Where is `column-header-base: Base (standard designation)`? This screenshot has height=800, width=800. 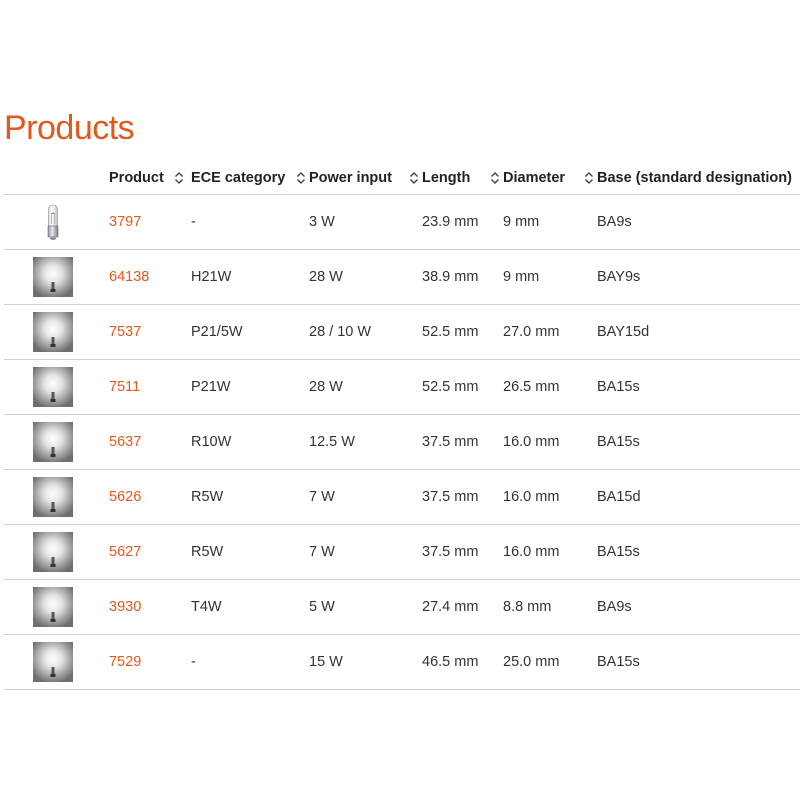
column-header-base: Base (standard designation) is located at coordinates (694, 178).